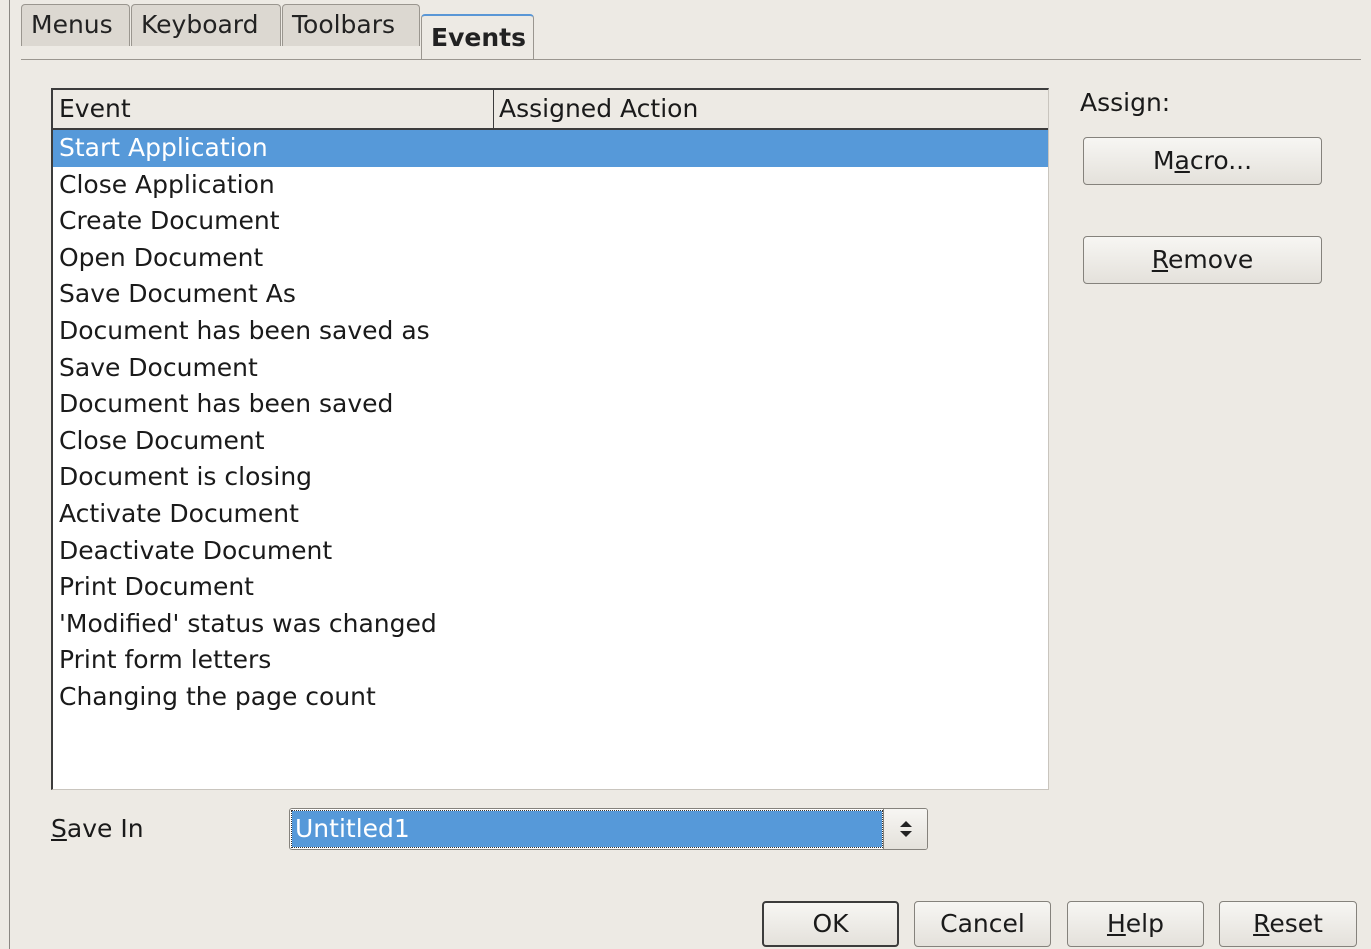 Image resolution: width=1371 pixels, height=949 pixels. Describe the element at coordinates (550, 477) in the screenshot. I see `event-row: Document is closing` at that location.